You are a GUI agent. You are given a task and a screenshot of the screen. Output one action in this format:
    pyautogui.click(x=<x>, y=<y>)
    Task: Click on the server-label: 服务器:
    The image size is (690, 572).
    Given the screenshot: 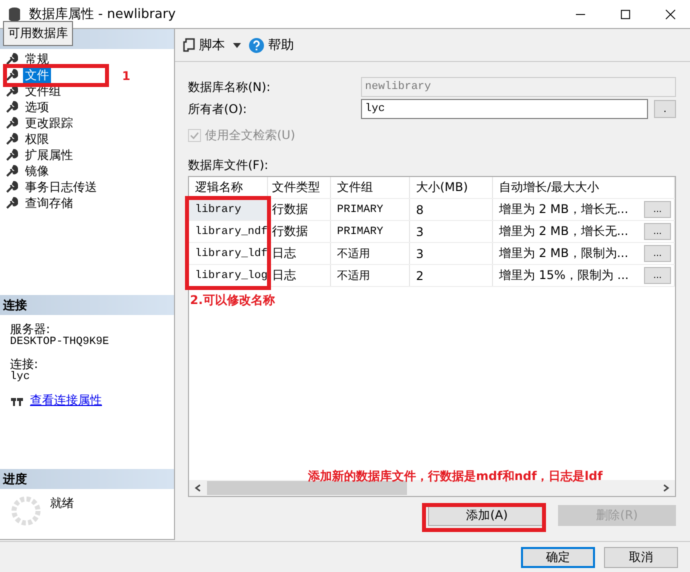 What is the action you would take?
    pyautogui.click(x=31, y=329)
    